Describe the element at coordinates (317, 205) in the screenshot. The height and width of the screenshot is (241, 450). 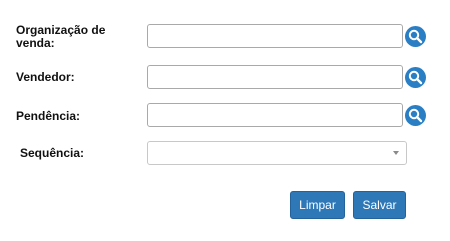
I see `clear-button: Limpar` at that location.